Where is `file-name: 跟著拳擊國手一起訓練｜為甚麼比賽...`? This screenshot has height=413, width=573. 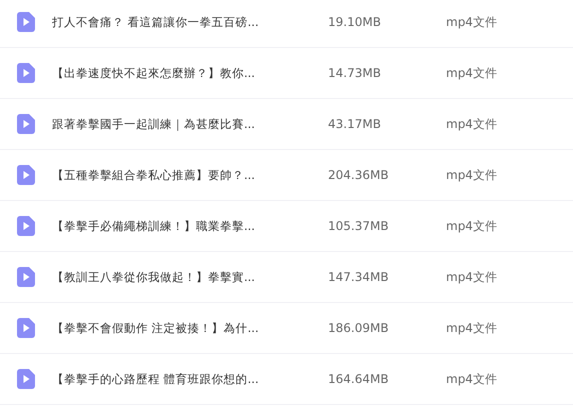
file-name: 跟著拳擊國手一起訓練｜為甚麼比賽... is located at coordinates (154, 124).